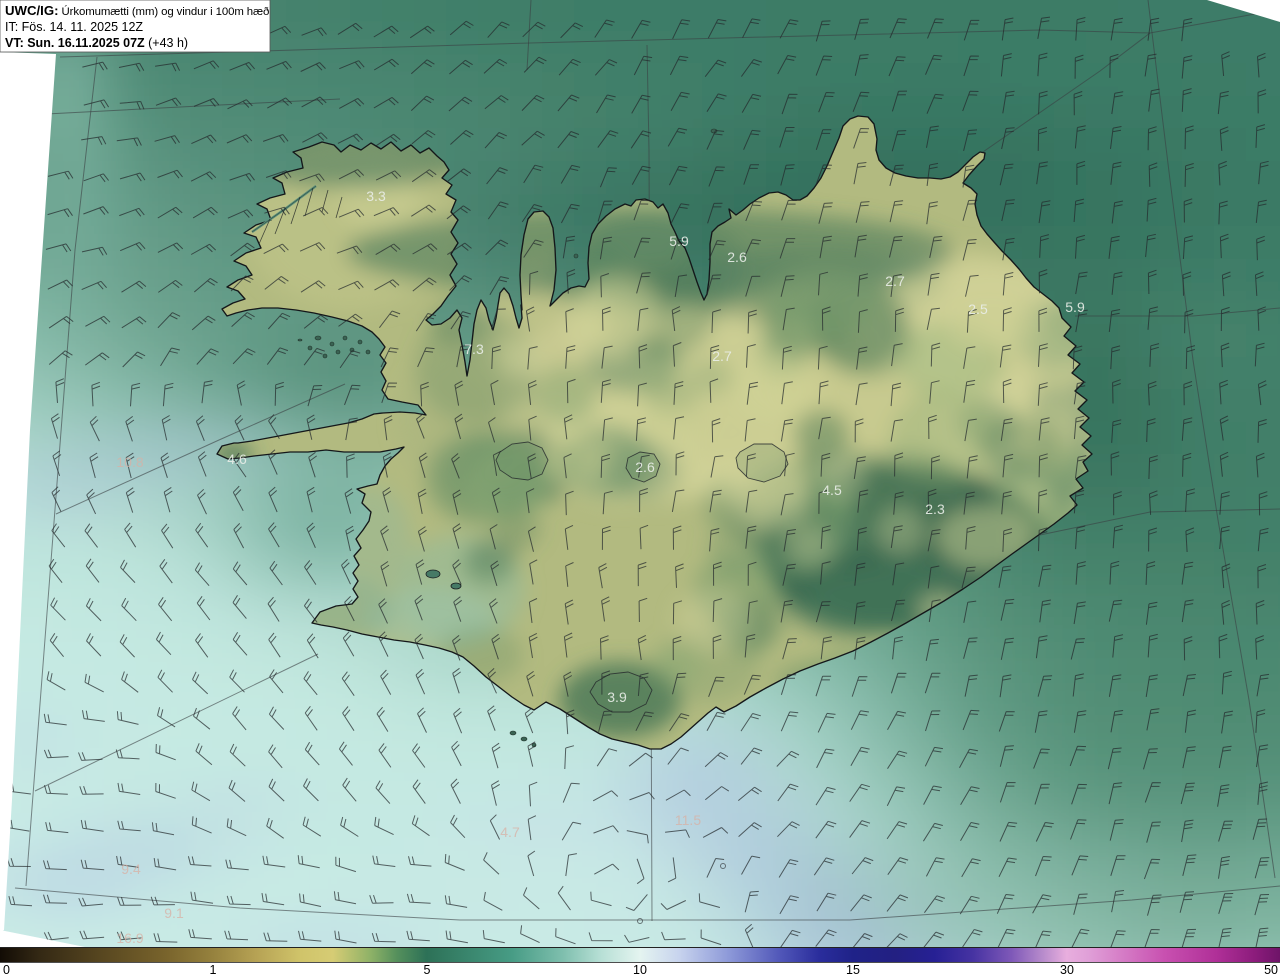 This screenshot has width=1280, height=978. Describe the element at coordinates (213, 970) in the screenshot. I see `svg-text: 1` at that location.